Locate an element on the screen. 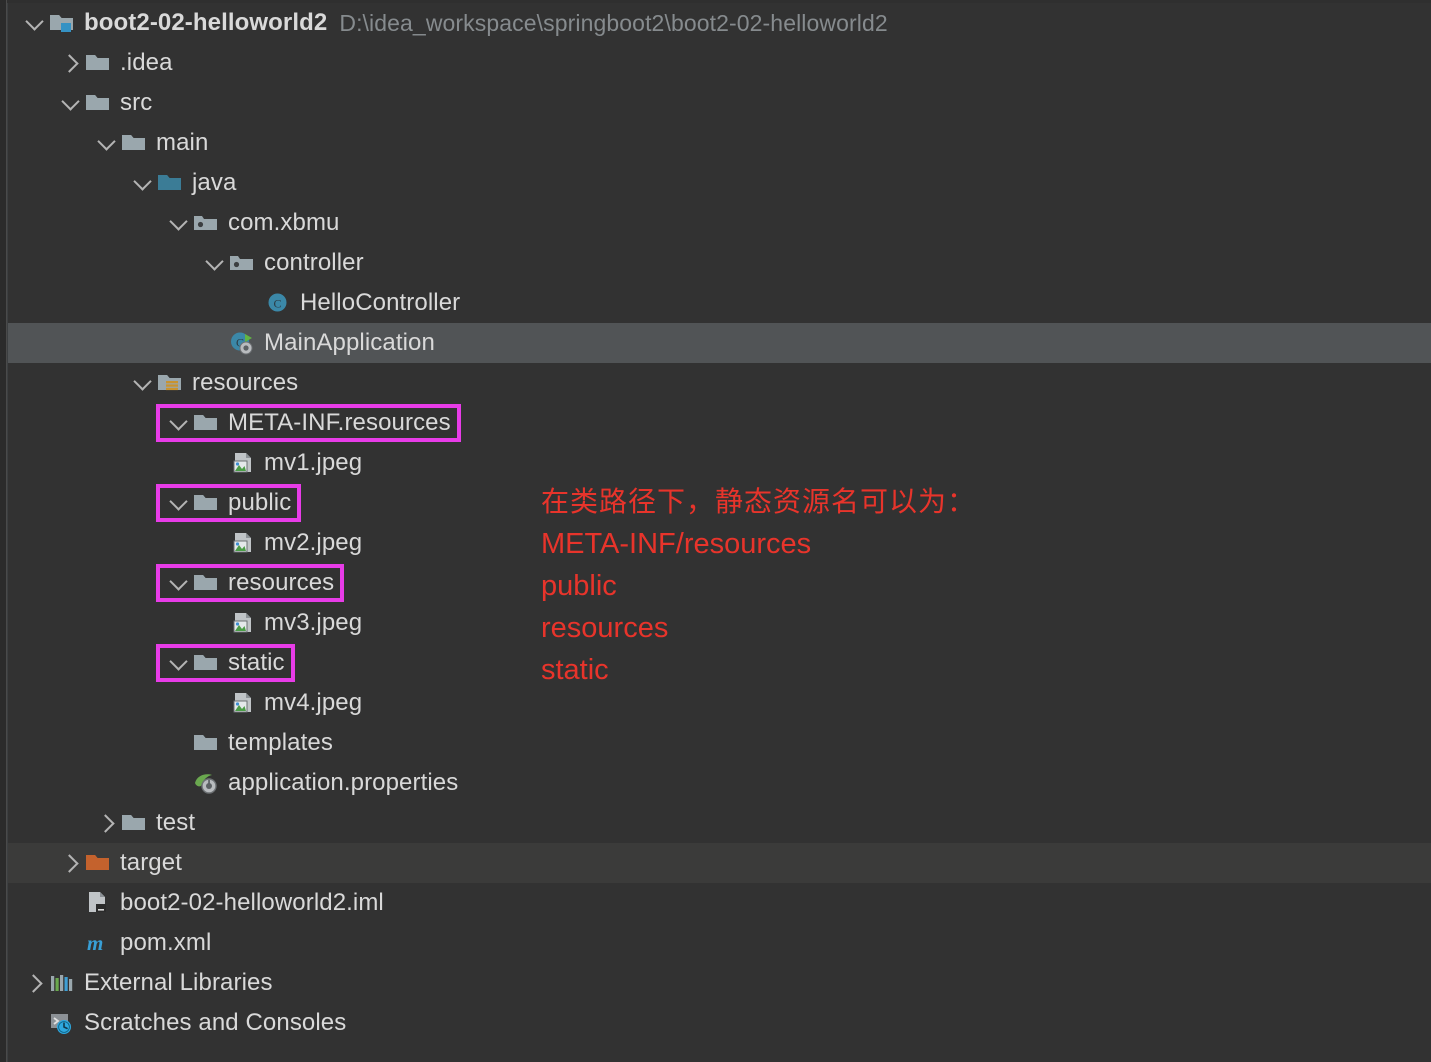  tree-row-label: pom.xml is located at coordinates (166, 942).